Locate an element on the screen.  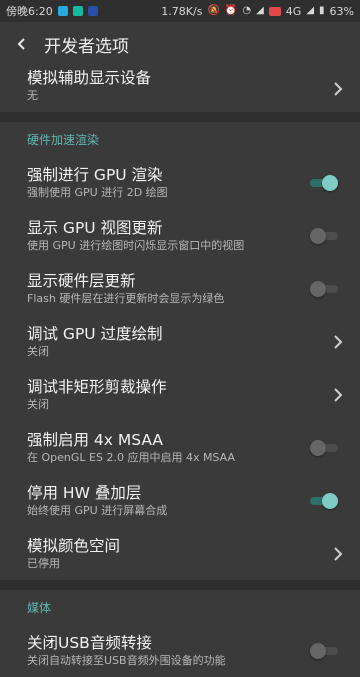
pref-debug-non-rect-clip: 调试非矩形剪裁操作 关闭 is located at coordinates (180, 394).